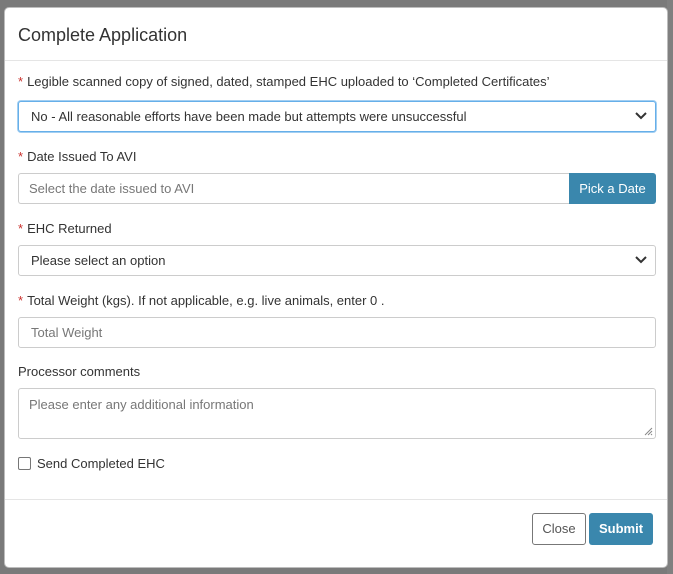  What do you see at coordinates (336, 34) in the screenshot?
I see `modal-header: Complete Application` at bounding box center [336, 34].